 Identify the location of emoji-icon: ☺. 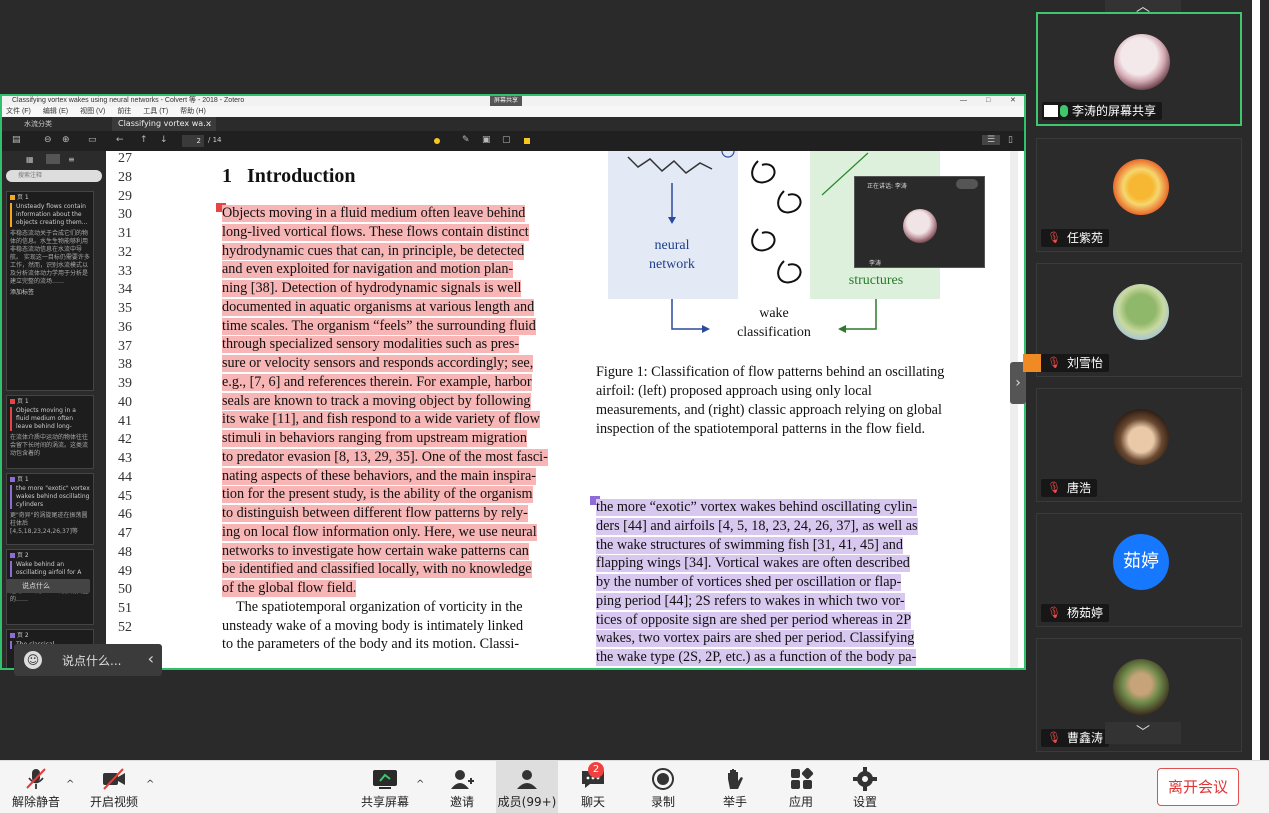
(33, 660).